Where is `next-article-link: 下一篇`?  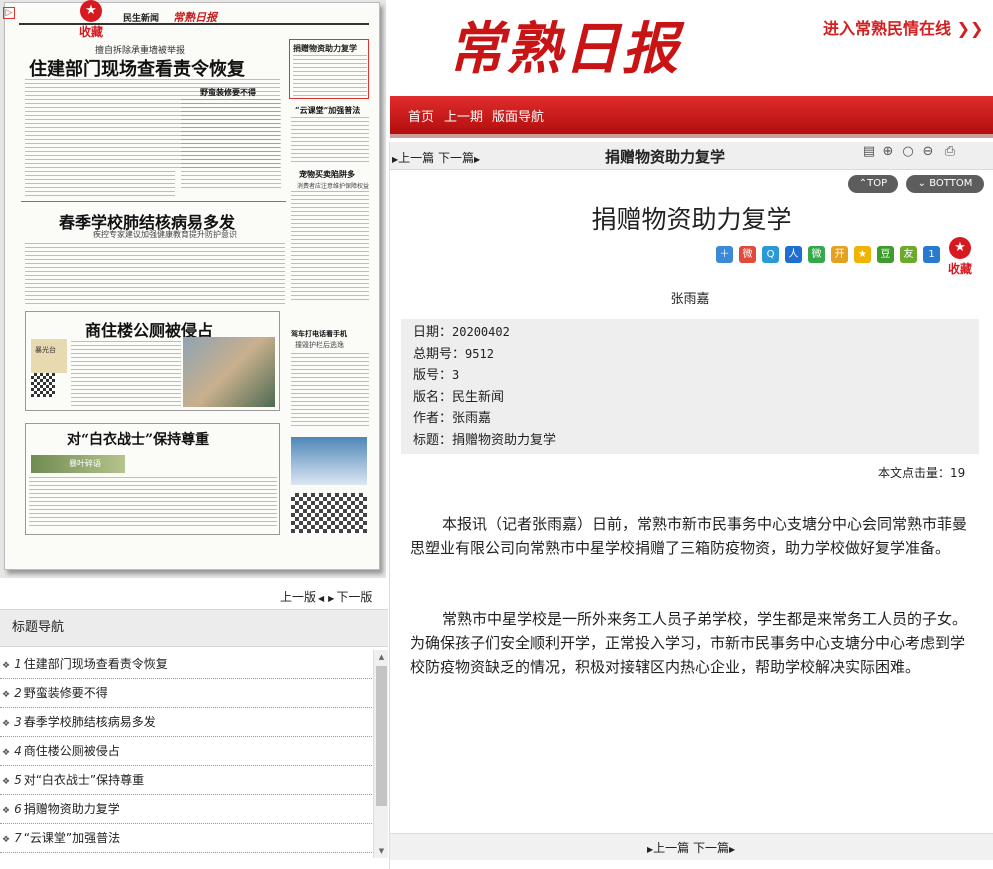 next-article-link: 下一篇 is located at coordinates (456, 158).